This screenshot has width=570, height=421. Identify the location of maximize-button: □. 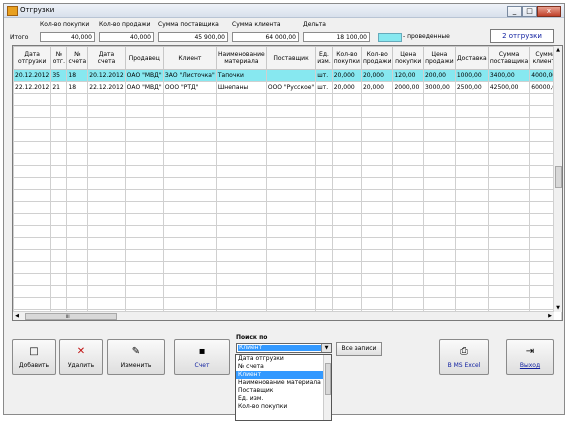
(529, 11).